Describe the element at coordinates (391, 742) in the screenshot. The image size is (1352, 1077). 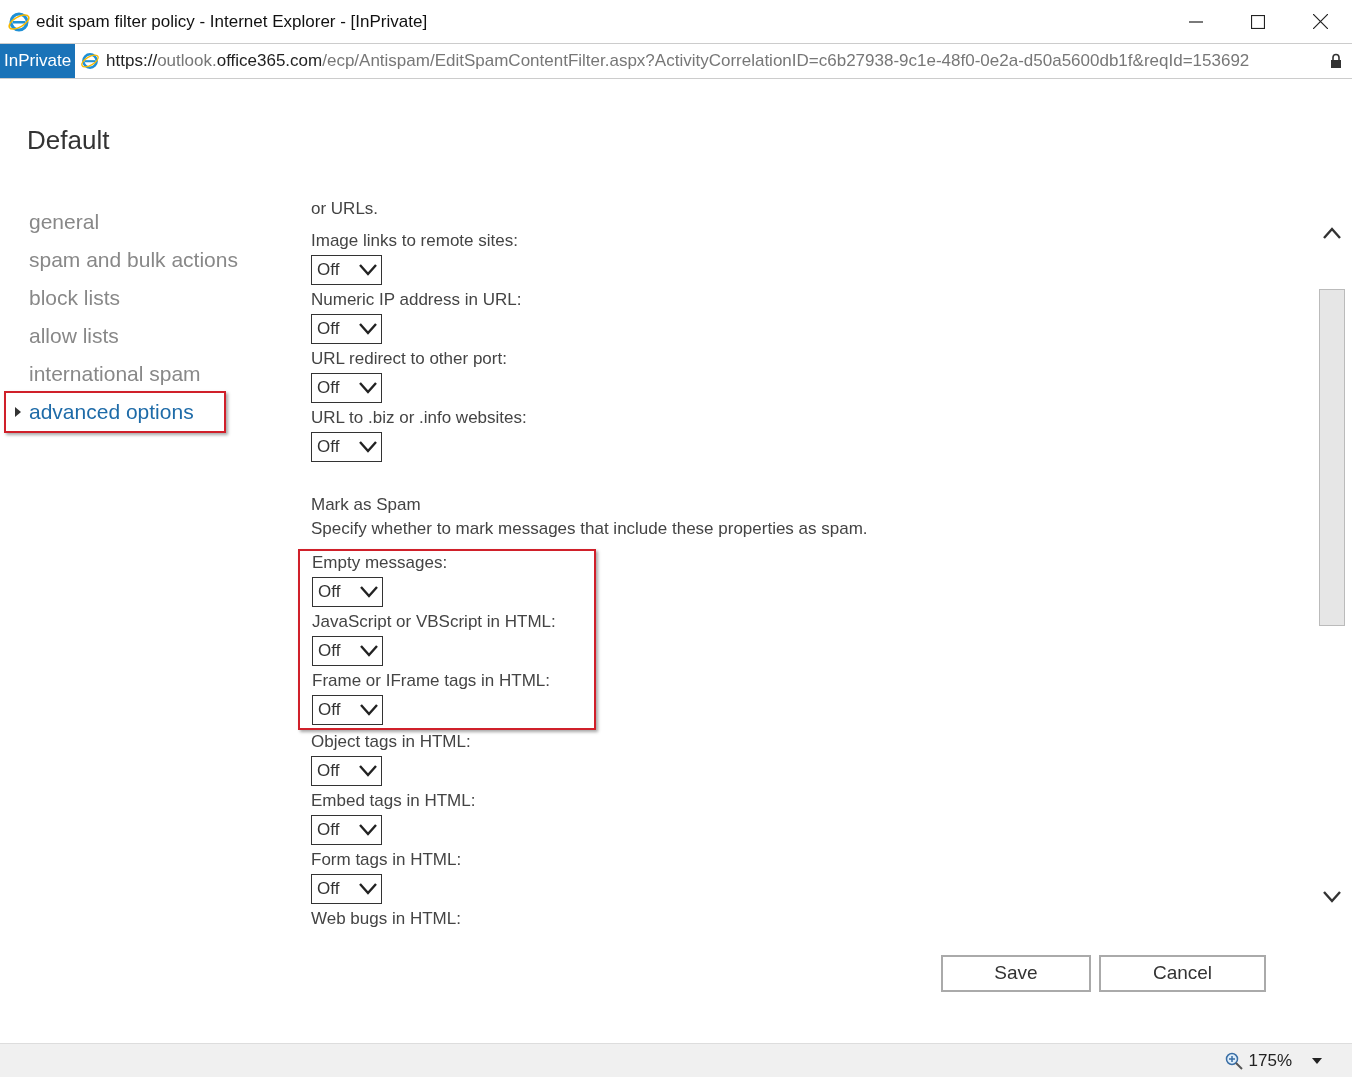
I see `setting-label: Object tags in HTML:` at that location.